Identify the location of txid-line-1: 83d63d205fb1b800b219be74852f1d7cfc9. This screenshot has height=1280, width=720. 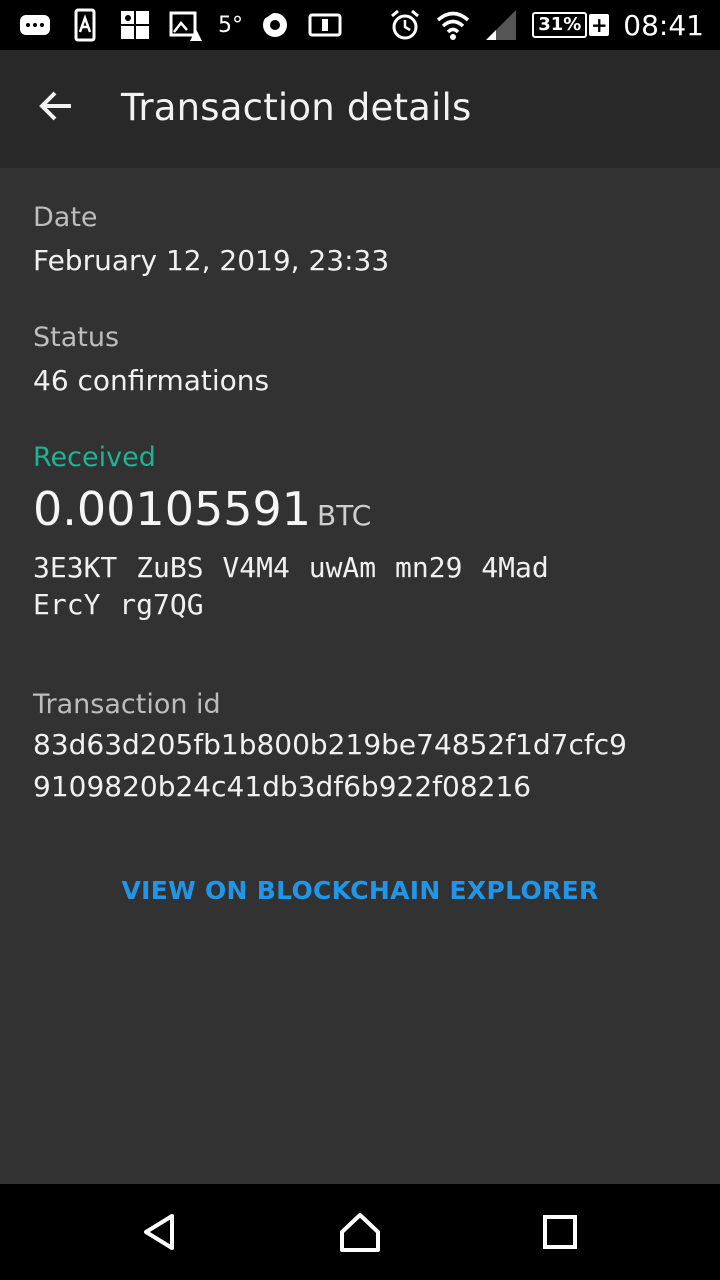
(330, 744).